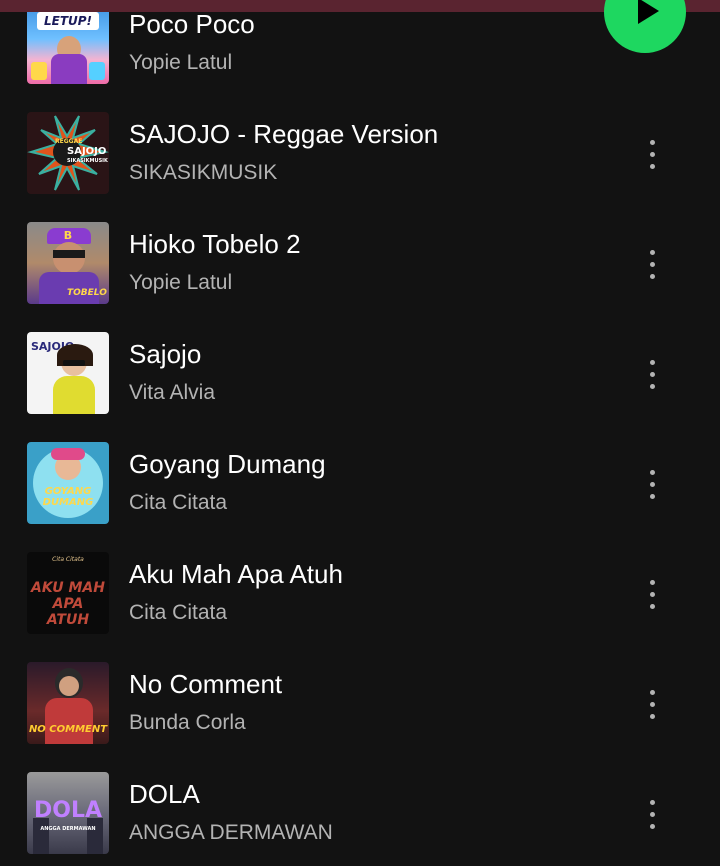  What do you see at coordinates (360, 263) in the screenshot?
I see `track-row: B TOBELO Hioko Tobelo 2 Yopie Latul` at bounding box center [360, 263].